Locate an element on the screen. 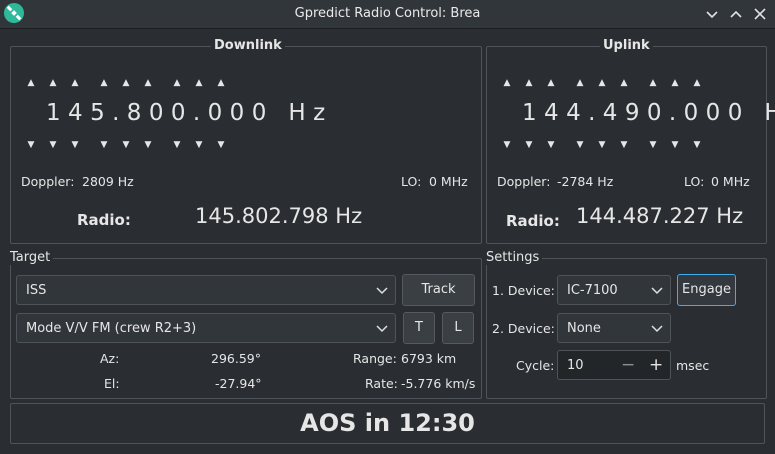  device1-label: 1. Device: is located at coordinates (523, 290).